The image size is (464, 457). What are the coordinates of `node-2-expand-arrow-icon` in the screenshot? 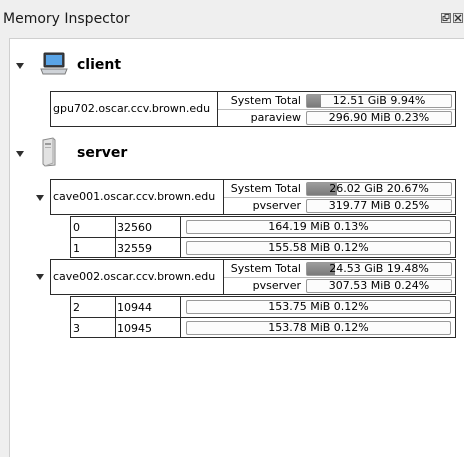 It's located at (40, 277).